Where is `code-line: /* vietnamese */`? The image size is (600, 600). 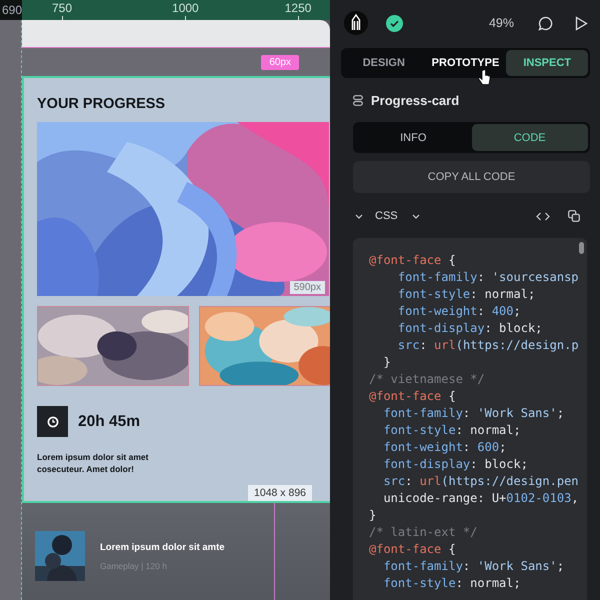
code-line: /* vietnamese */ is located at coordinates (427, 379).